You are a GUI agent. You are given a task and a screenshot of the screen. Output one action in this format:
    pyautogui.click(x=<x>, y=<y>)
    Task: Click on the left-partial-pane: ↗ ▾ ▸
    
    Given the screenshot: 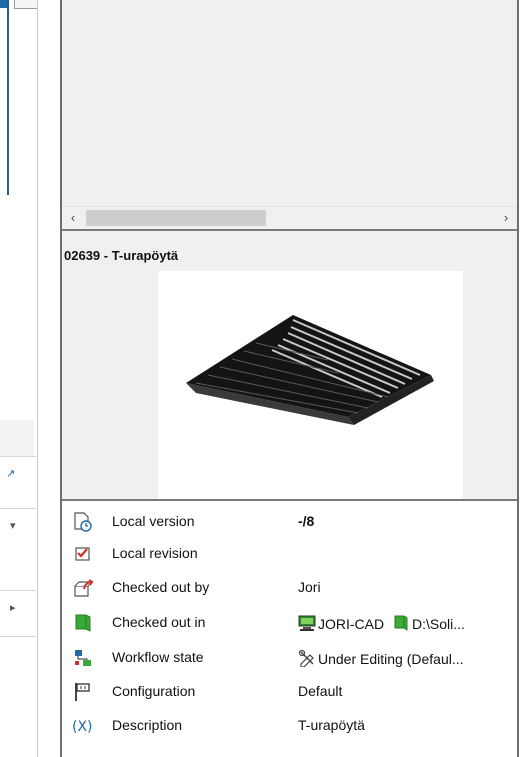 What is the action you would take?
    pyautogui.click(x=31, y=378)
    